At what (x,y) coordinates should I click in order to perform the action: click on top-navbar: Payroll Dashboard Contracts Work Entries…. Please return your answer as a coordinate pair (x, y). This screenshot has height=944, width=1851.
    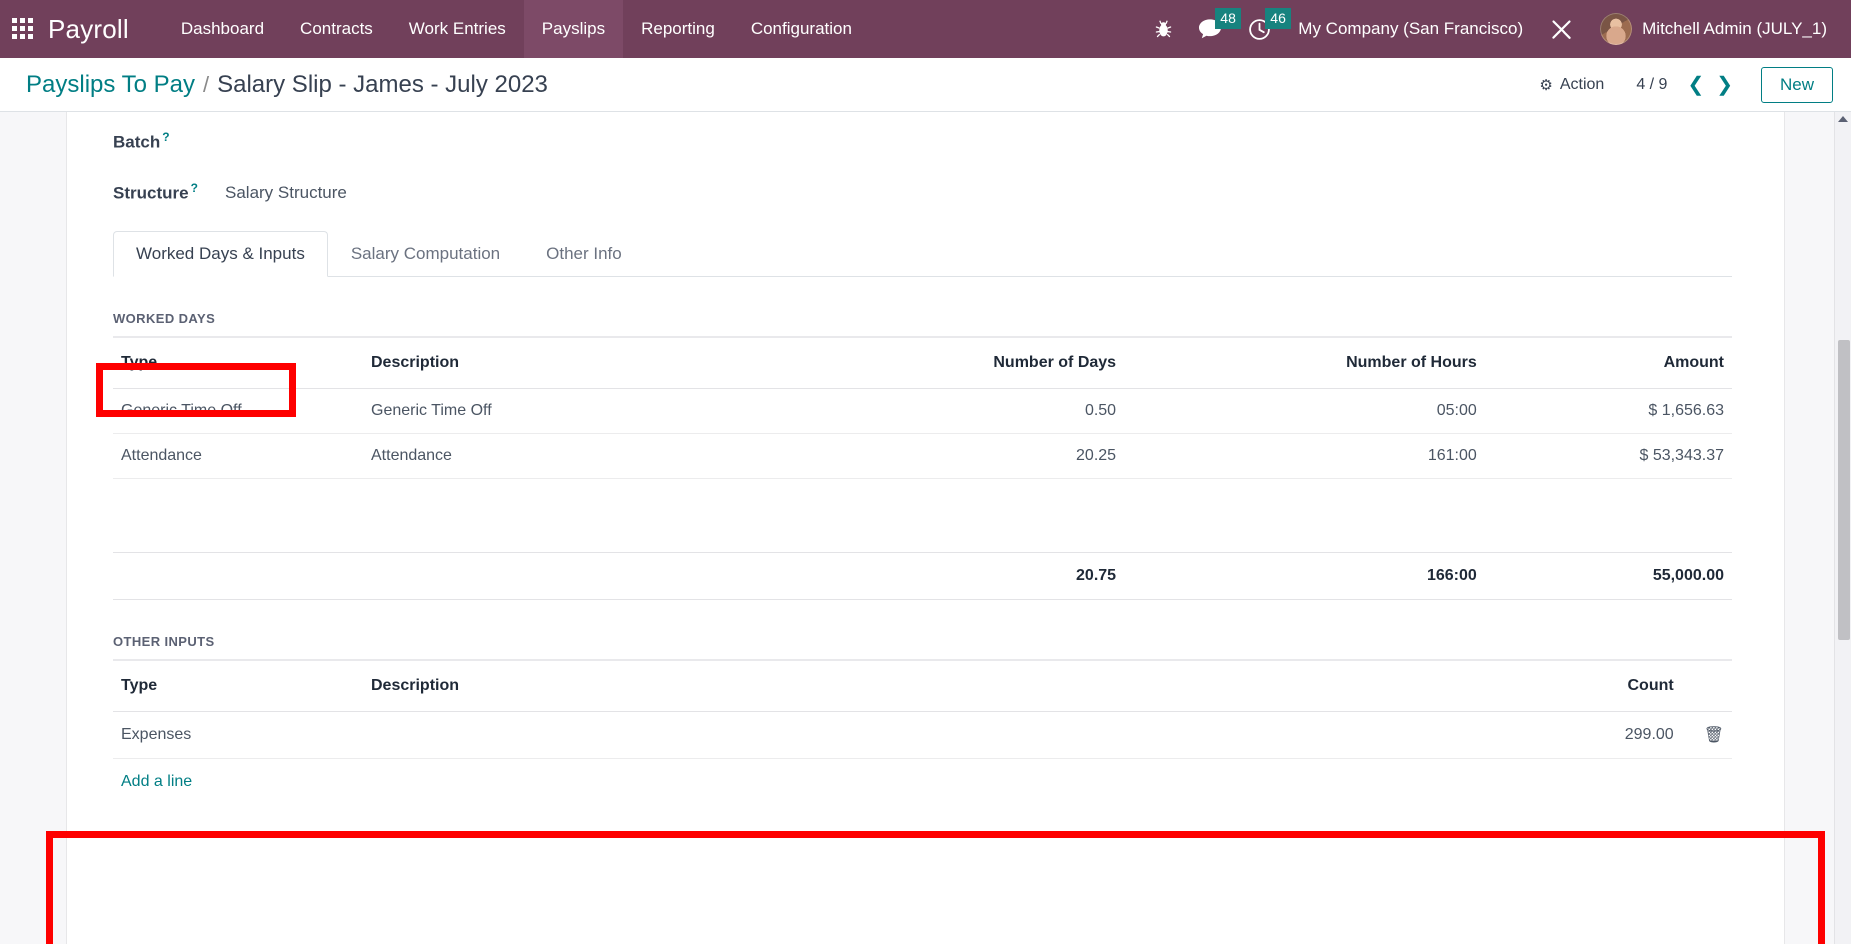
    Looking at the image, I should click on (925, 29).